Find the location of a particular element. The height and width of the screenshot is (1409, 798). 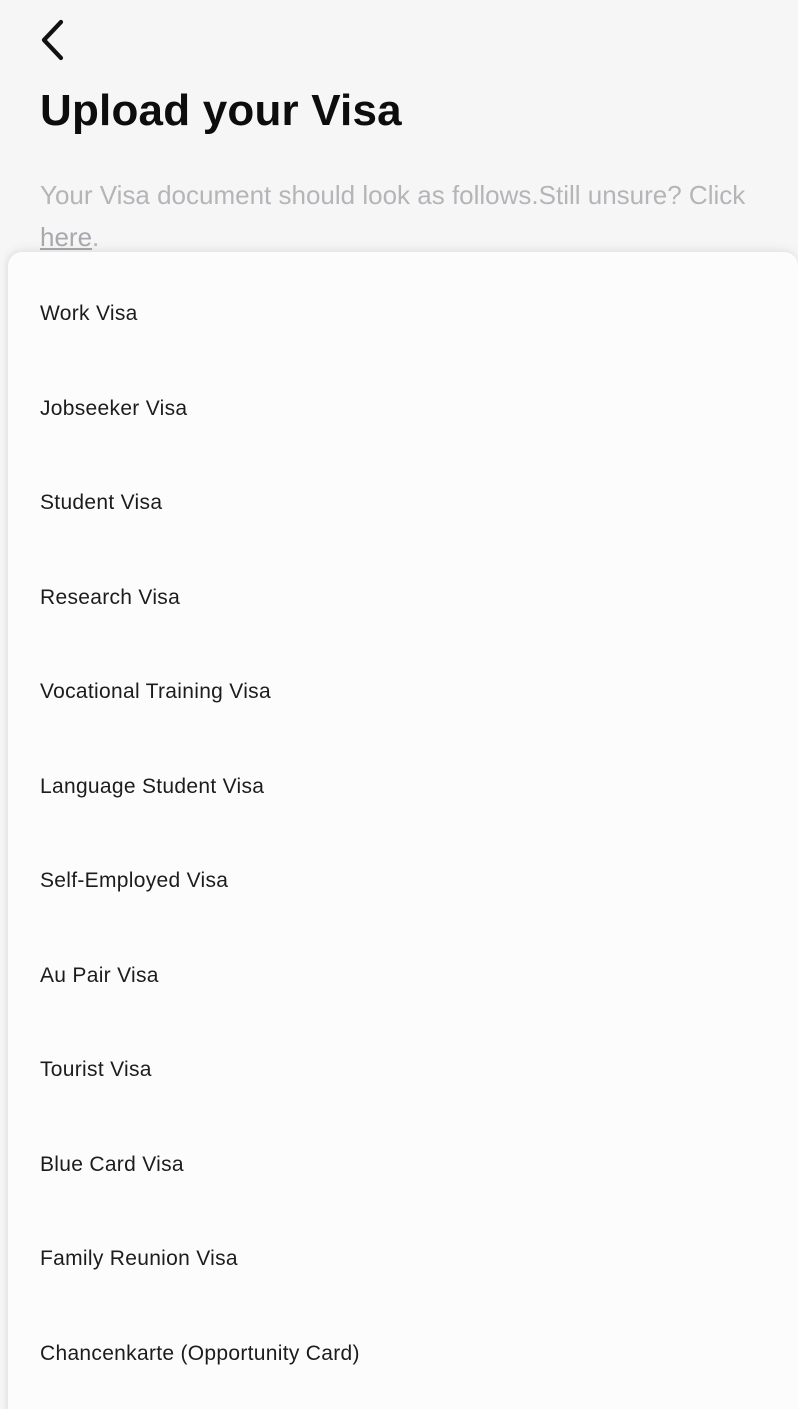

subtitle-end: . is located at coordinates (96, 237).